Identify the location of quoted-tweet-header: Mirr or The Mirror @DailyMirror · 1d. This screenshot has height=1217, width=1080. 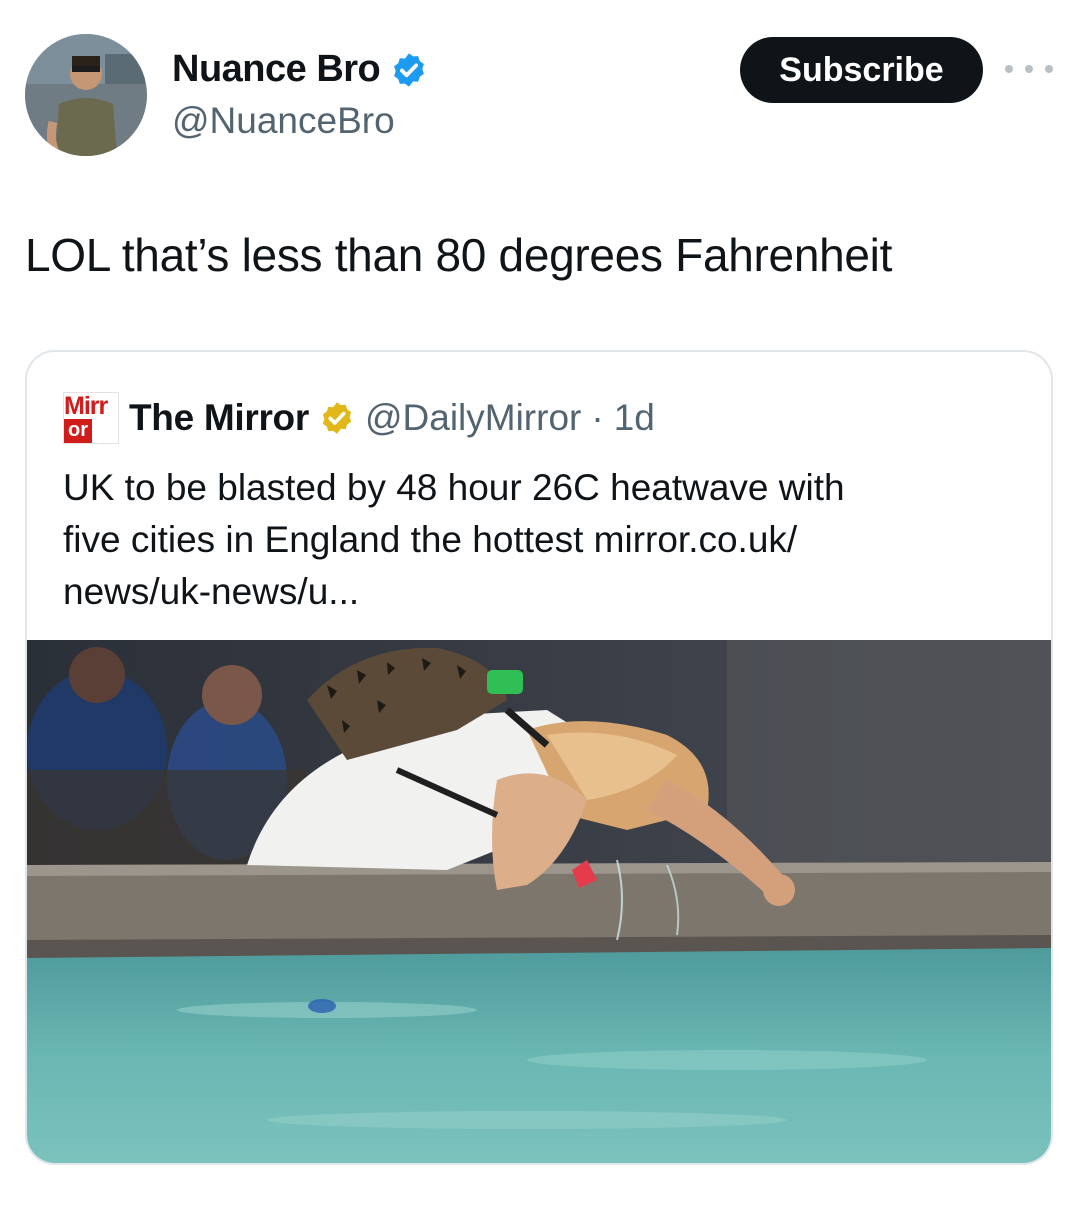
(359, 418).